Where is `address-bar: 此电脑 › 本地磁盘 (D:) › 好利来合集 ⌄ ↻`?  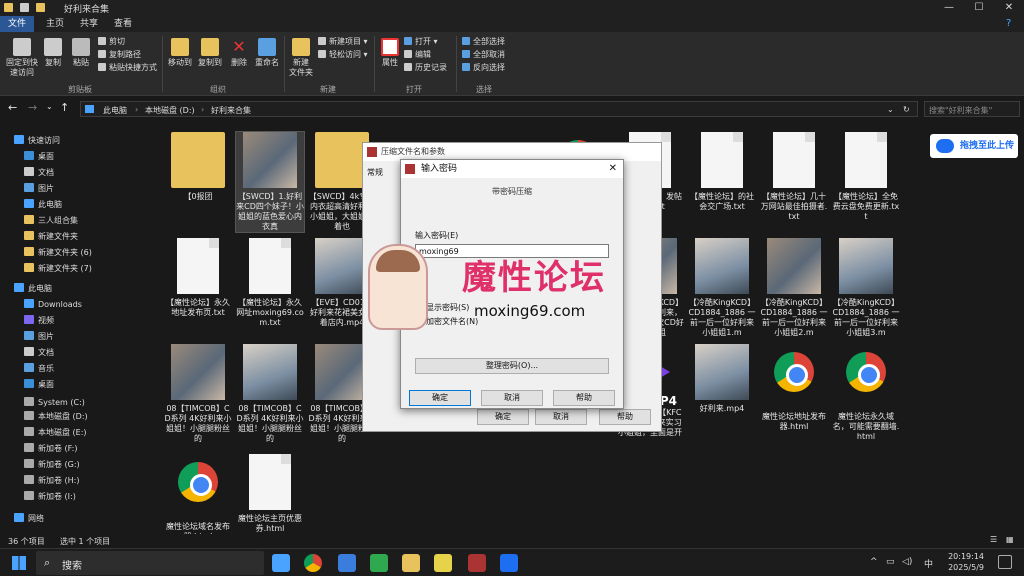 address-bar: 此电脑 › 本地磁盘 (D:) › 好利来合集 ⌄ ↻ is located at coordinates (499, 109).